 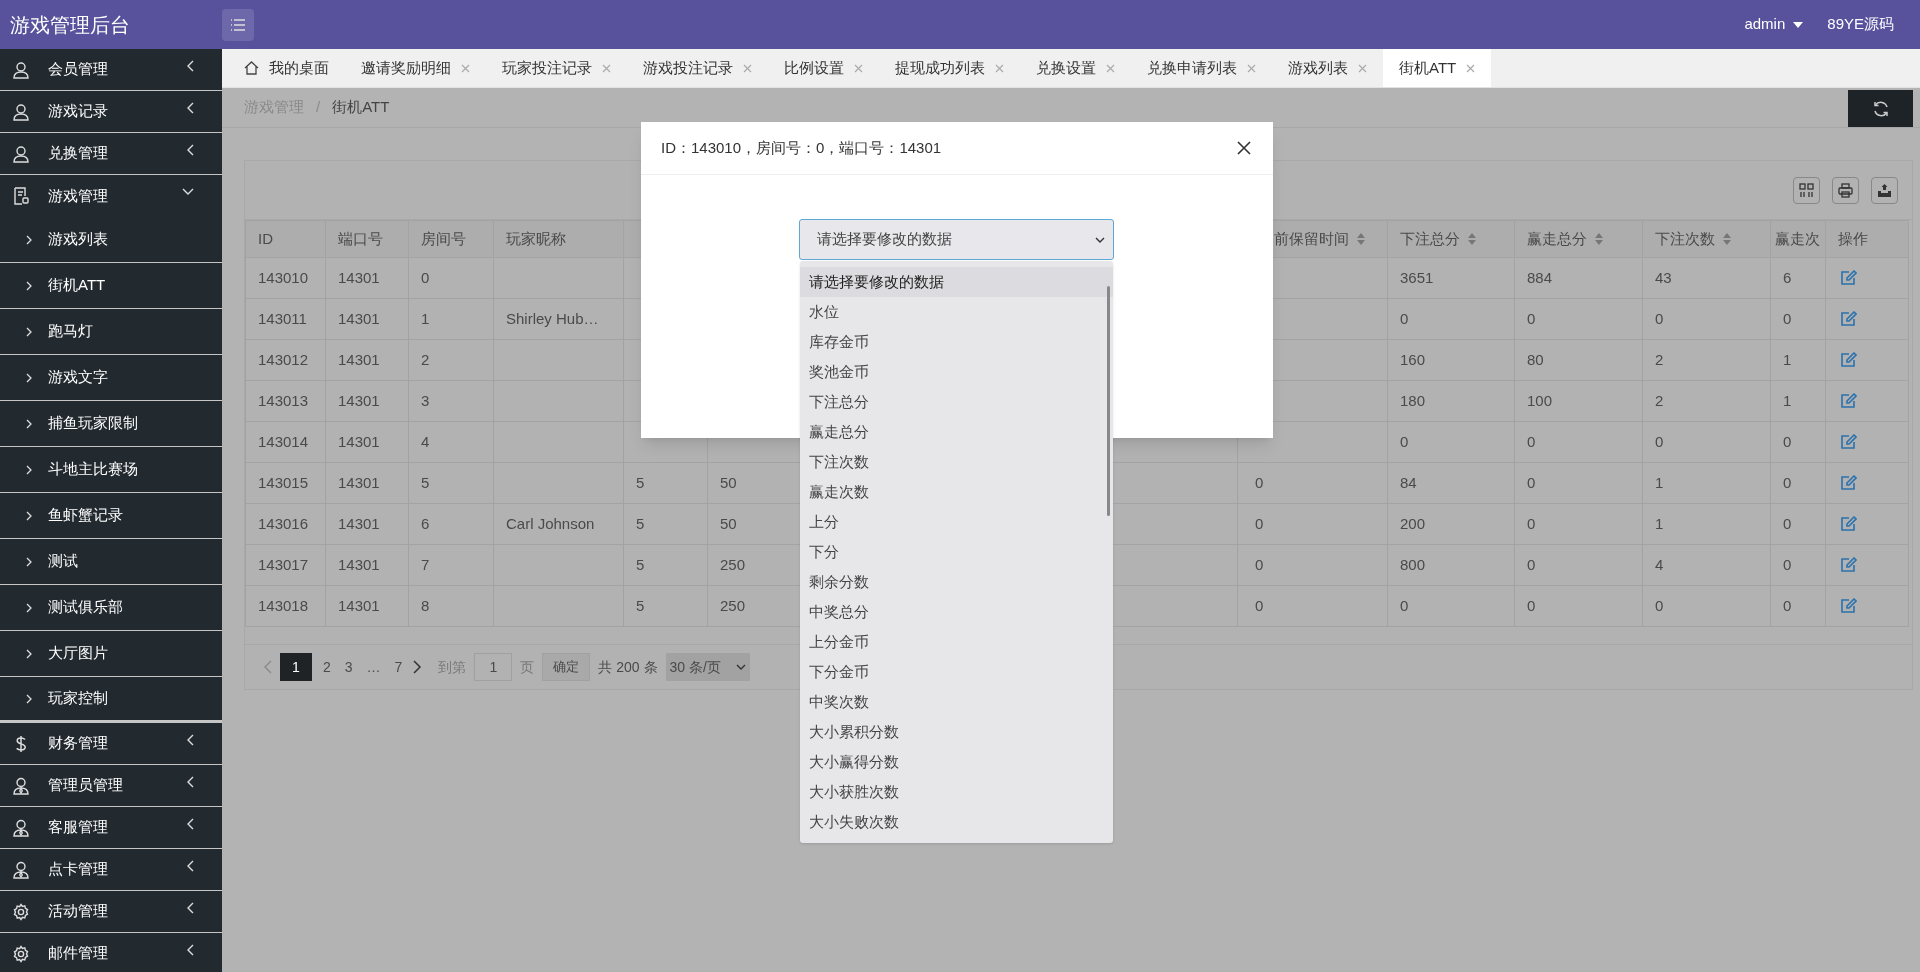 What do you see at coordinates (1327, 68) in the screenshot?
I see `tab: 游戏列表` at bounding box center [1327, 68].